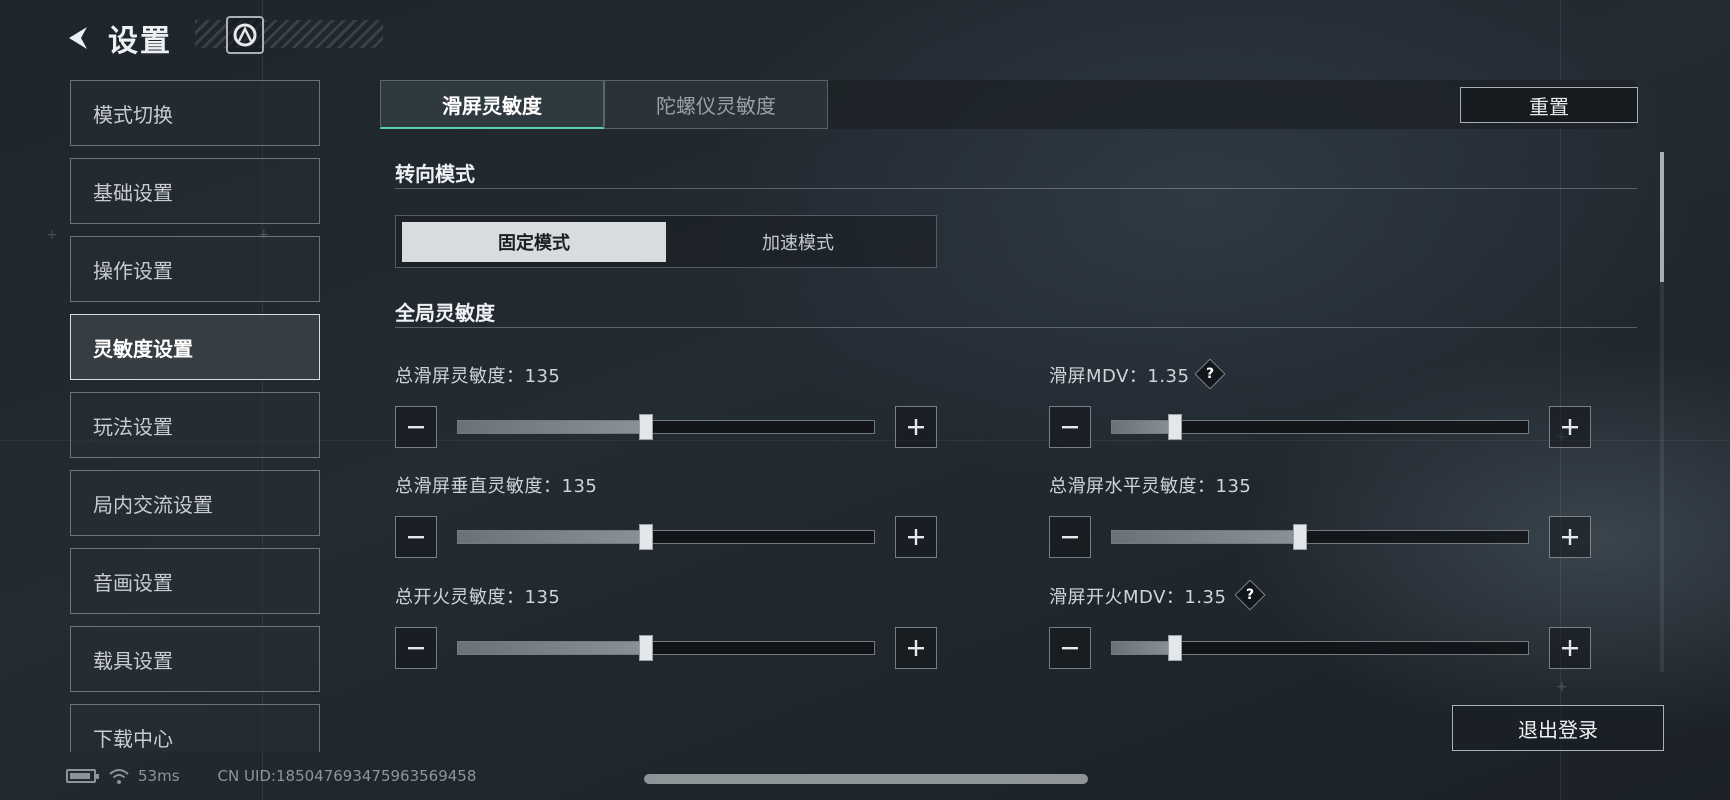 Image resolution: width=1730 pixels, height=800 pixels. Describe the element at coordinates (435, 174) in the screenshot. I see `steering-mode-title: 转向模式` at that location.